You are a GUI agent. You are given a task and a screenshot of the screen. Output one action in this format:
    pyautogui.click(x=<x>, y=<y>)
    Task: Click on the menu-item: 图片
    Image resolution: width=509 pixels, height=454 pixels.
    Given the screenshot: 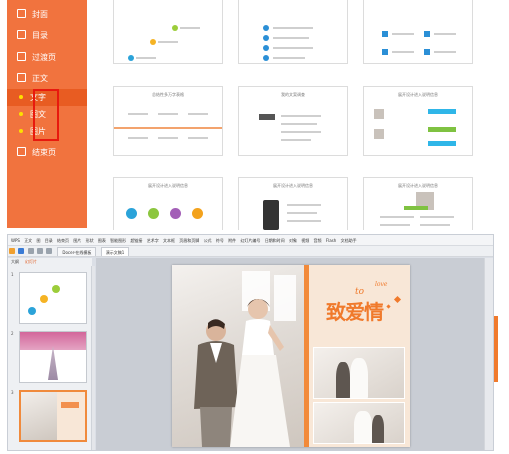 What is the action you would take?
    pyautogui.click(x=77, y=240)
    